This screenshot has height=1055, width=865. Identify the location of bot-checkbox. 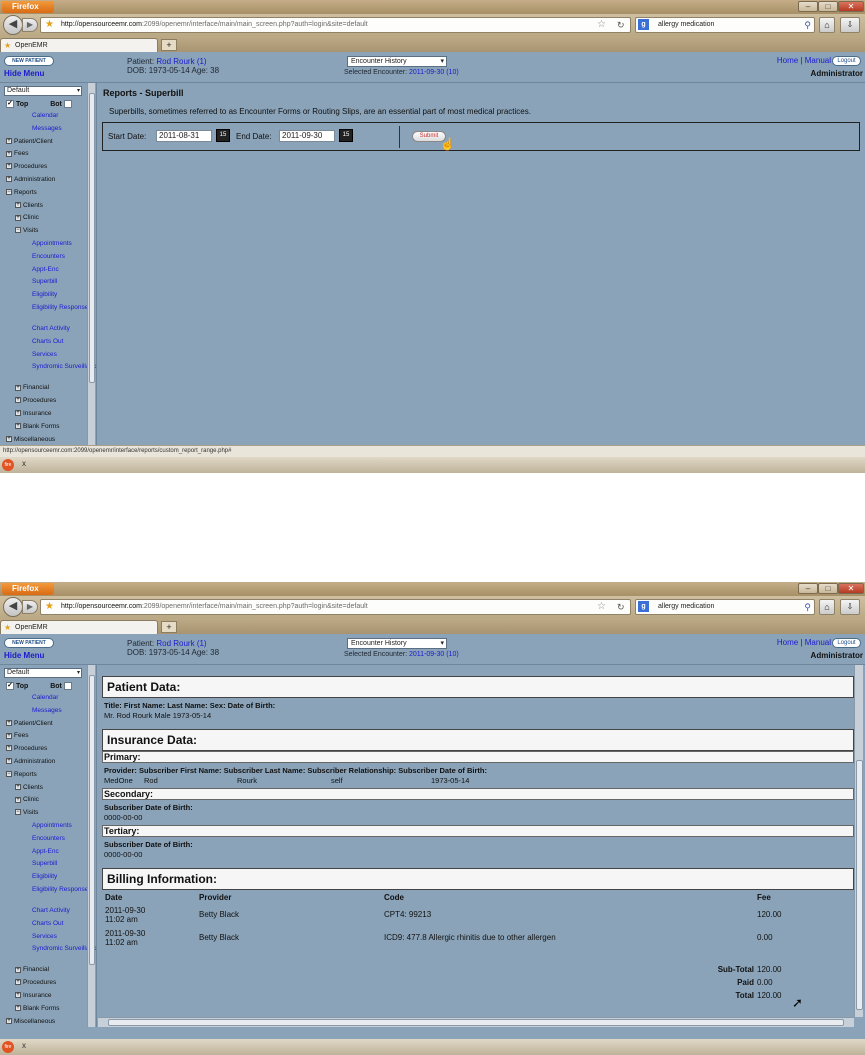
(67, 686).